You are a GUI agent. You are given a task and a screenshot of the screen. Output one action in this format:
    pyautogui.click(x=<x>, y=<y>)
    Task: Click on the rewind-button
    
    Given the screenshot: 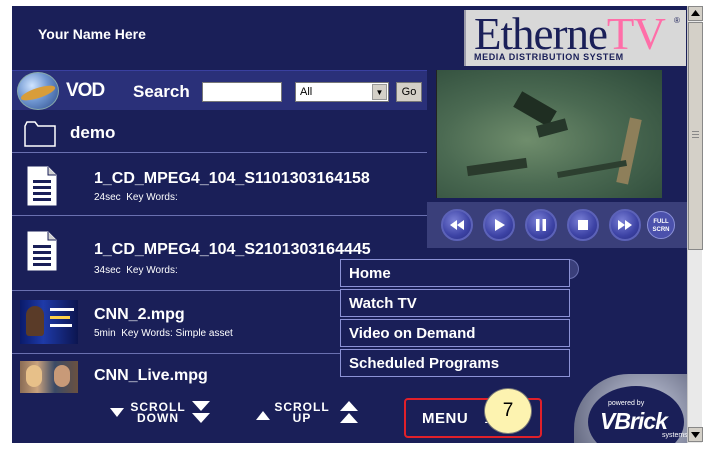 What is the action you would take?
    pyautogui.click(x=457, y=225)
    